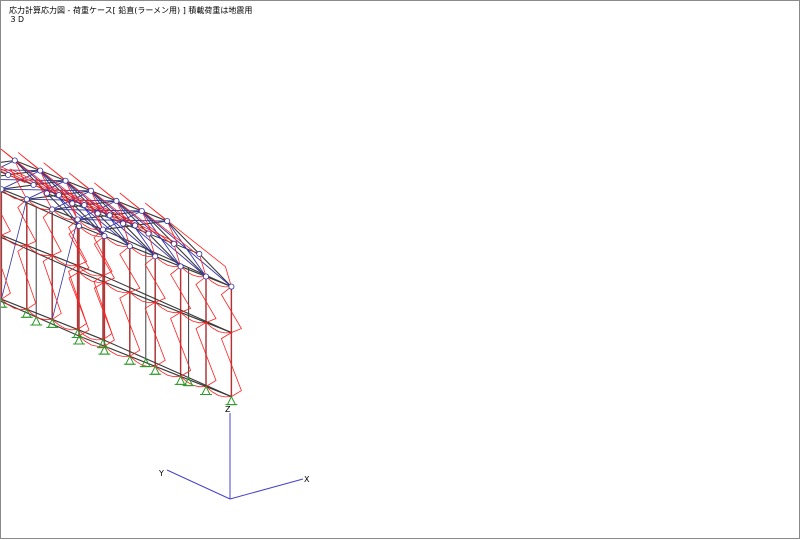 The image size is (800, 540). Describe the element at coordinates (14, 249) in the screenshot. I see `wall-brace` at that location.